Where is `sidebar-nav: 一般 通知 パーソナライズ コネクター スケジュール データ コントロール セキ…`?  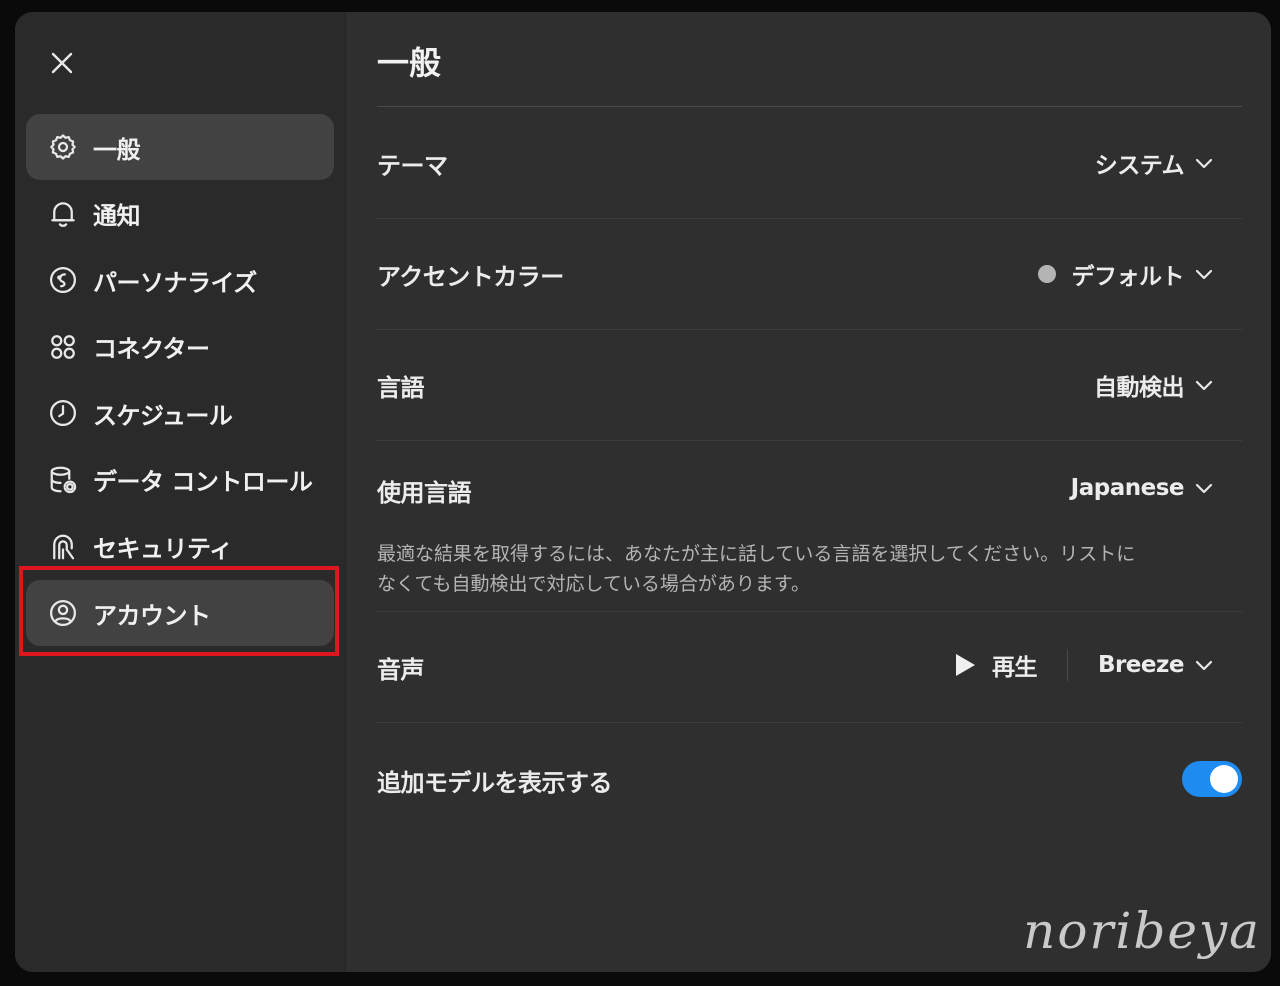 sidebar-nav: 一般 通知 パーソナライズ コネクター スケジュール データ コントロール セキ… is located at coordinates (180, 380).